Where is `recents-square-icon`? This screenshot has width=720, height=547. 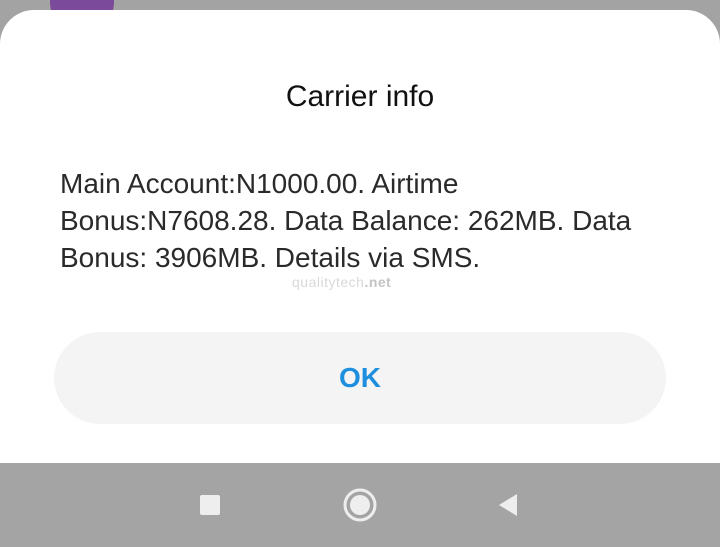
recents-square-icon is located at coordinates (210, 505).